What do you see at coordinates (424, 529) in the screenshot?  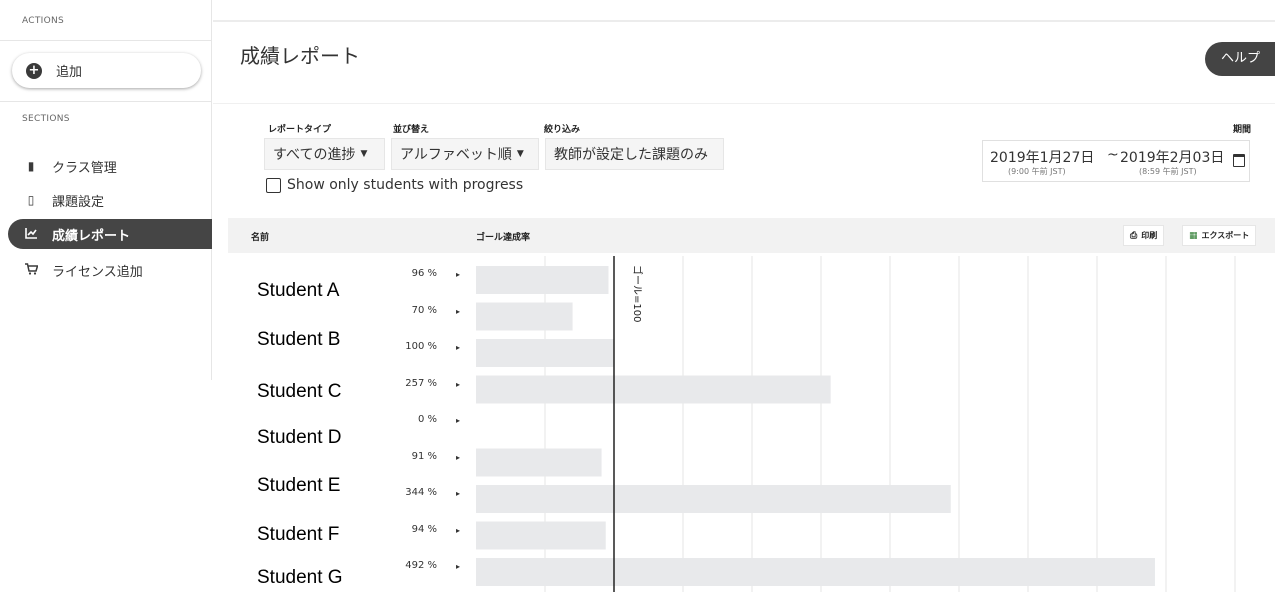 I see `goal-percent-label: 94 %` at bounding box center [424, 529].